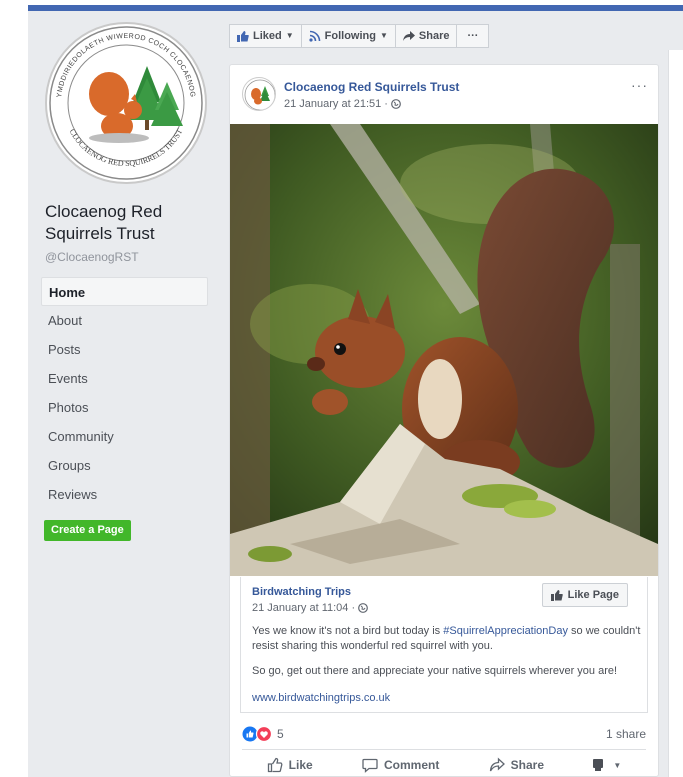  Describe the element at coordinates (124, 349) in the screenshot. I see `nav-item-posts: Posts` at that location.